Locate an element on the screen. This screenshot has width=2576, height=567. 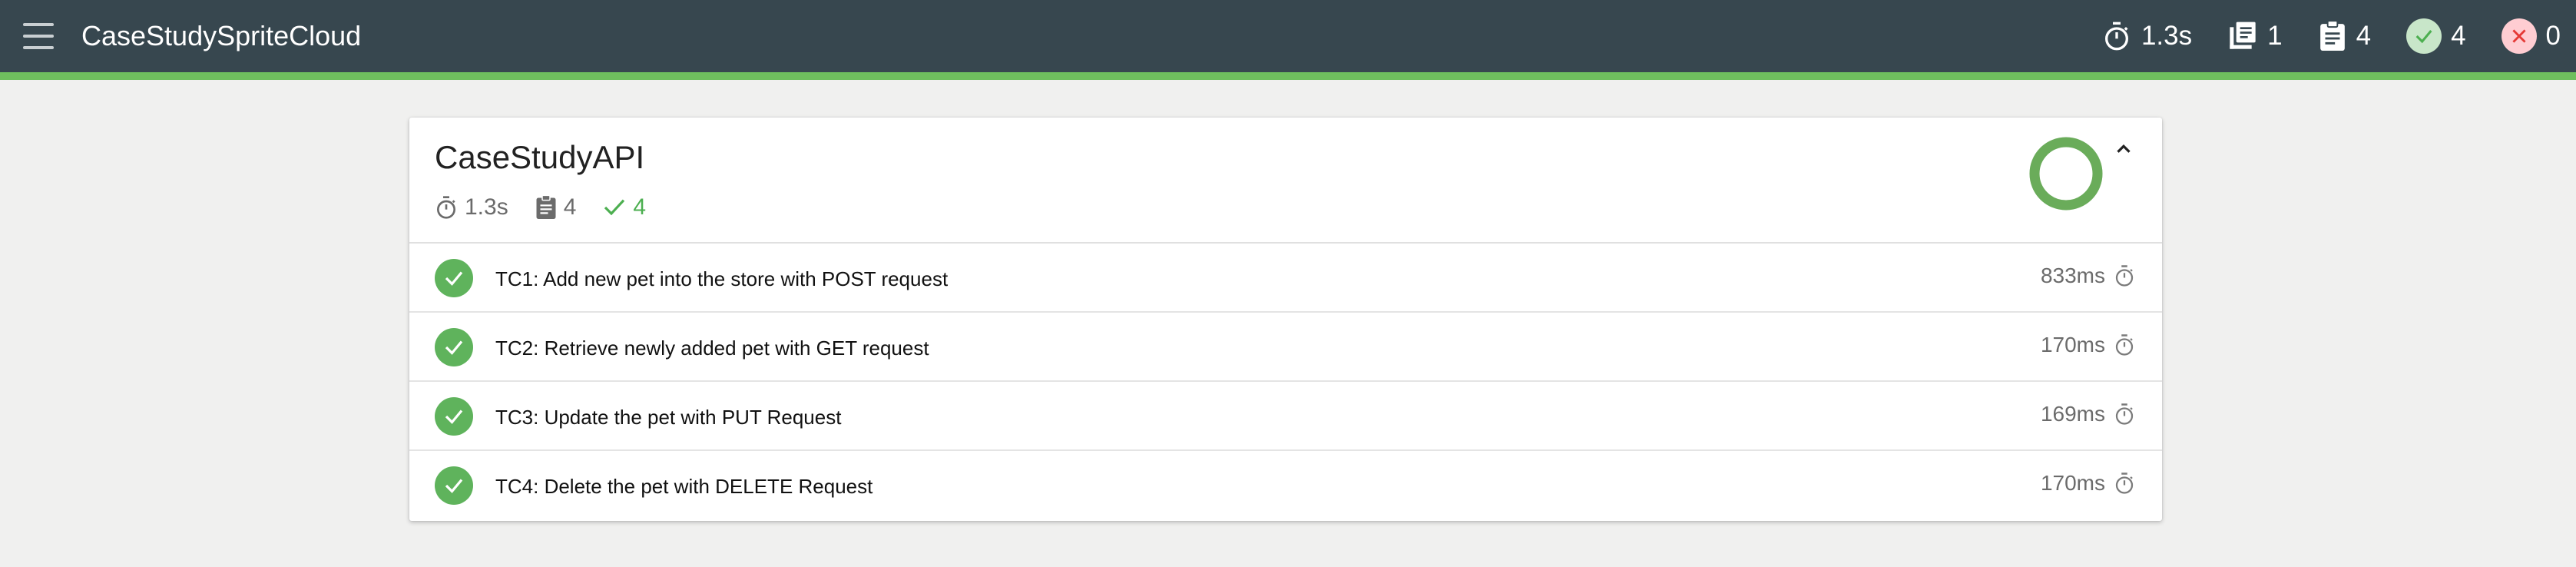
suite-passed-value: 4 is located at coordinates (640, 207).